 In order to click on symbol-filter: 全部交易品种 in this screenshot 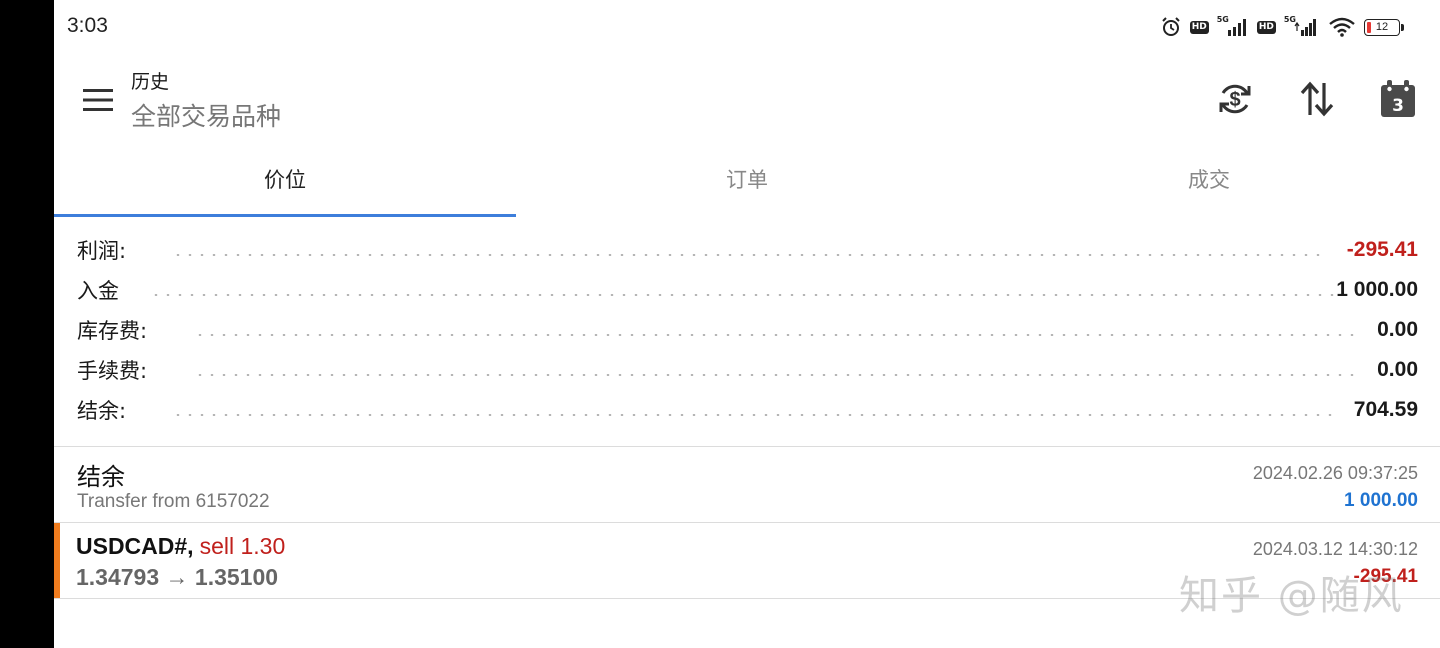, I will do `click(206, 115)`.